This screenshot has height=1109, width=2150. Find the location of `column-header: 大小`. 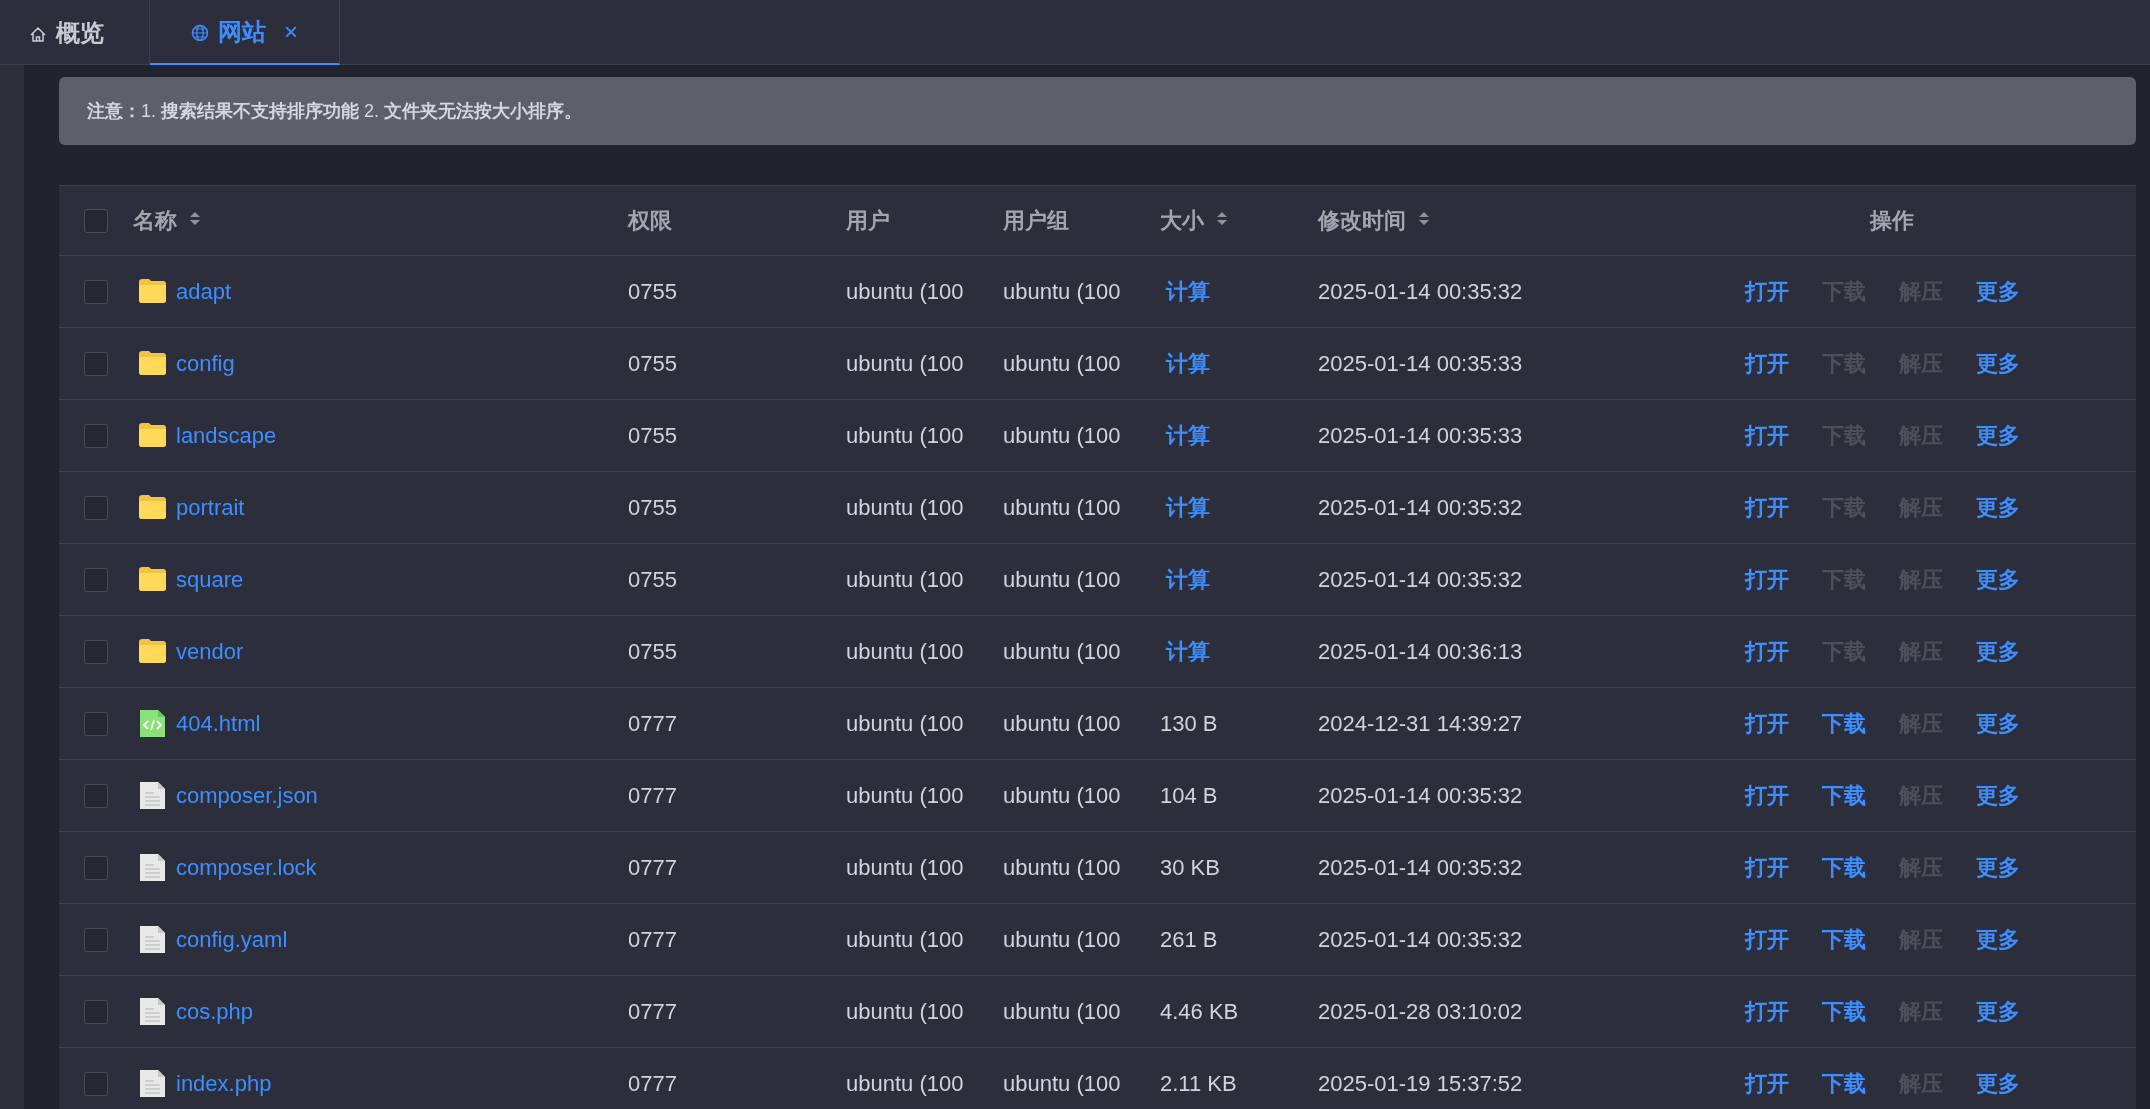

column-header: 大小 is located at coordinates (1196, 220).